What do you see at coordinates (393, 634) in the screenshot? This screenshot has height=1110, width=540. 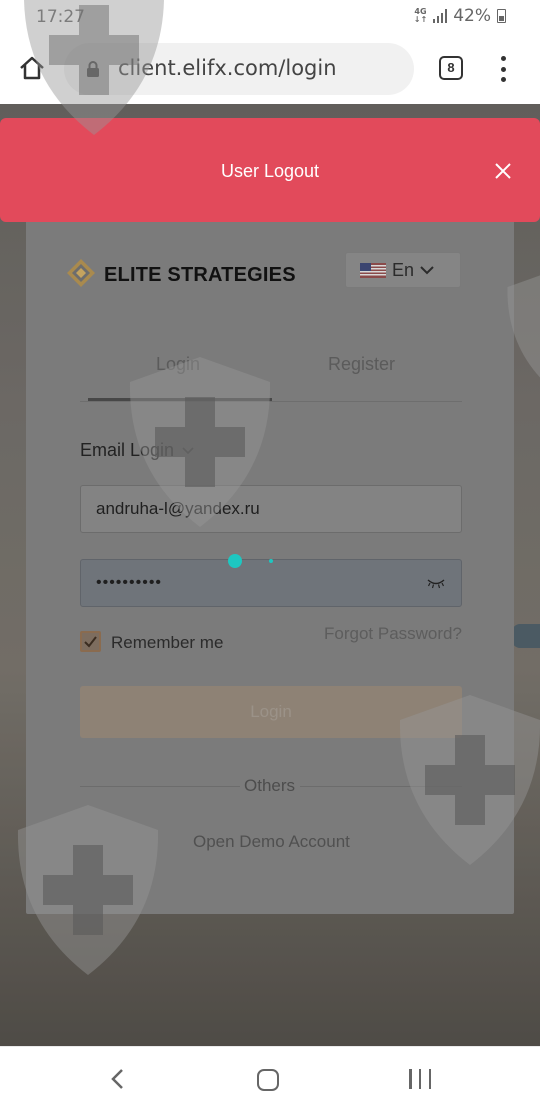 I see `forgot-password-link: Forgot Password?` at bounding box center [393, 634].